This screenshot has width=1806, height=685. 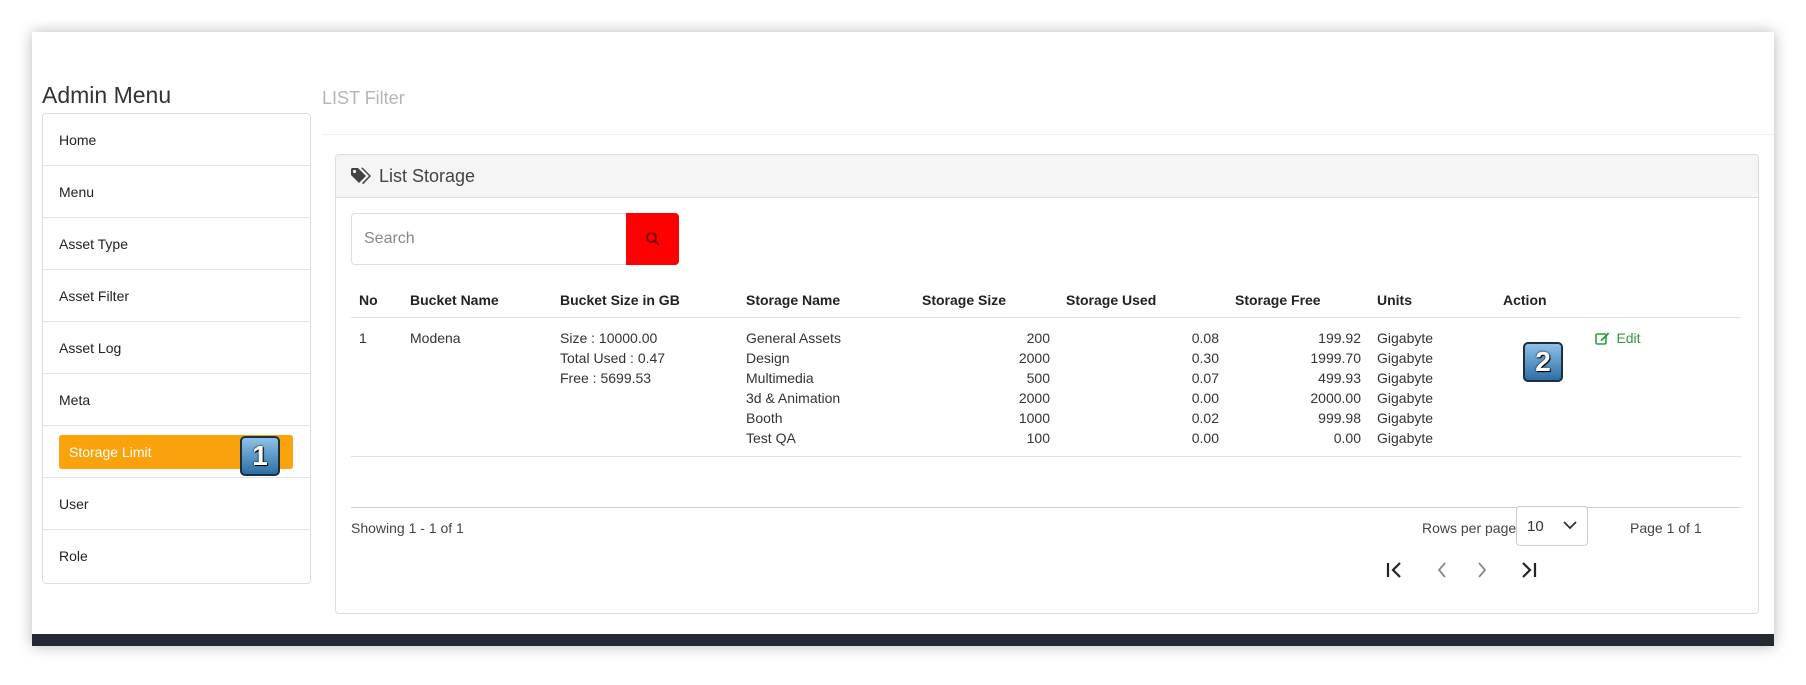 What do you see at coordinates (1298, 300) in the screenshot?
I see `col-storage-free: Storage Free` at bounding box center [1298, 300].